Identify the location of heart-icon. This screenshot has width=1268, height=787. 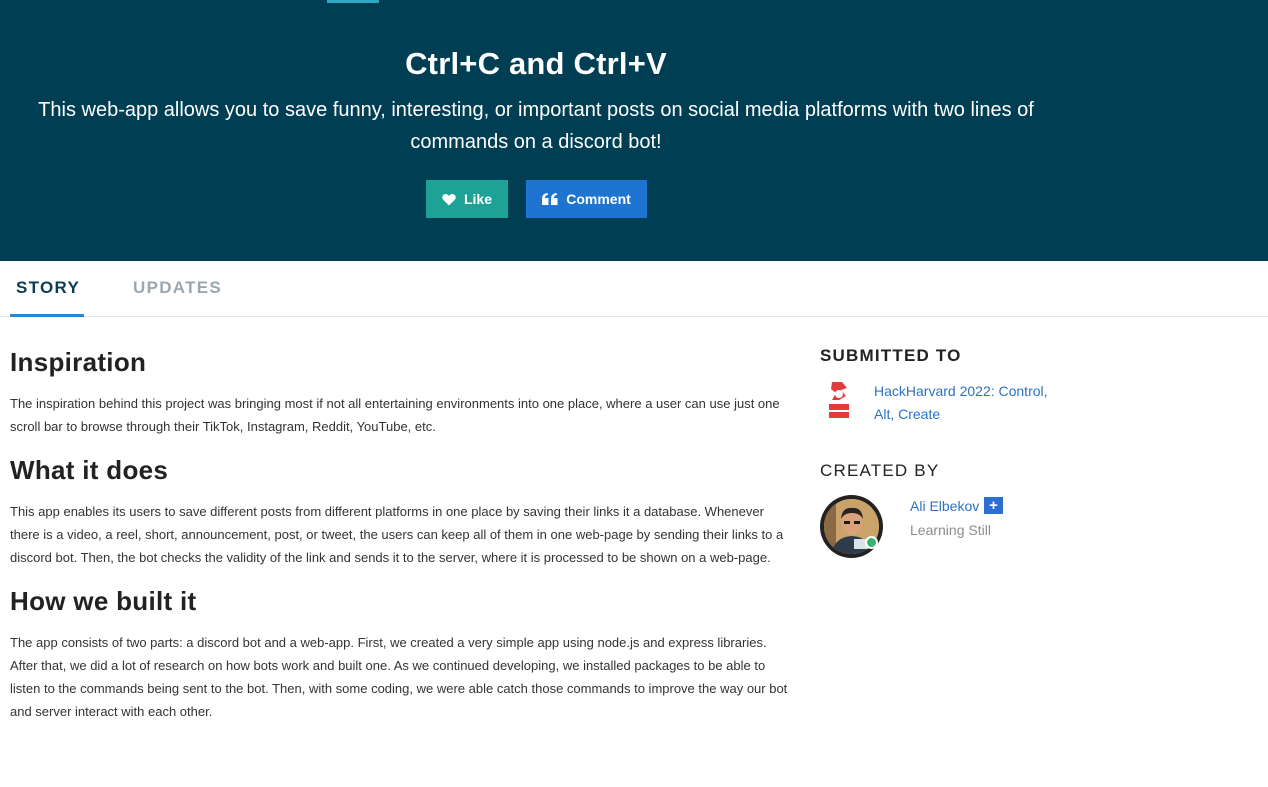
(449, 199).